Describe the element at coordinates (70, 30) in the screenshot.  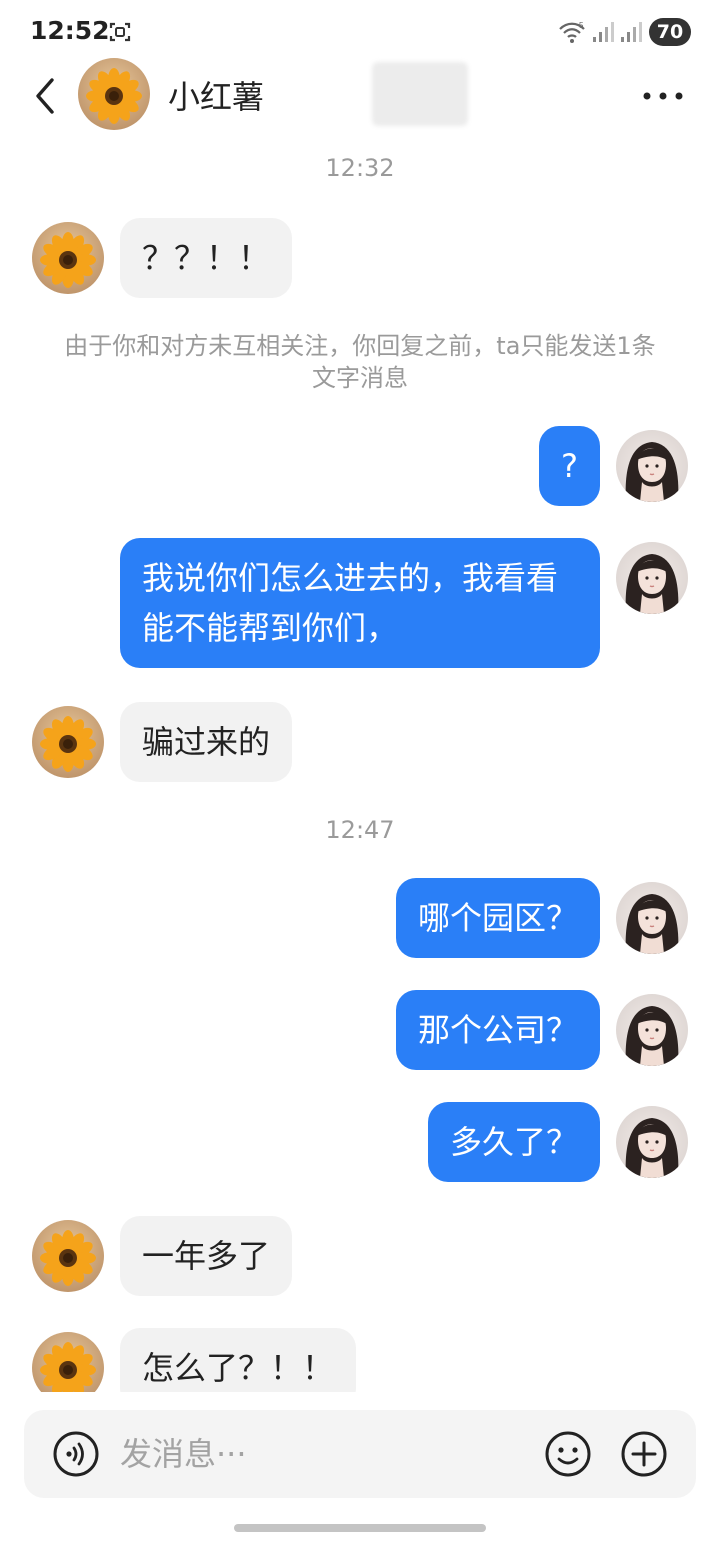
I see `status-time: 12:52` at that location.